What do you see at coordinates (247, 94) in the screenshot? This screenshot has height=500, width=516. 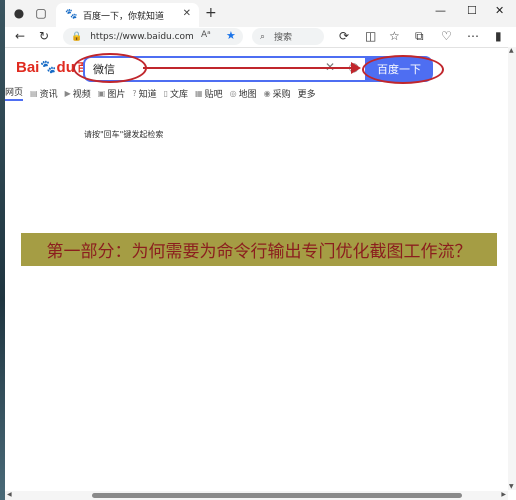 I see `tab-label: 地图` at bounding box center [247, 94].